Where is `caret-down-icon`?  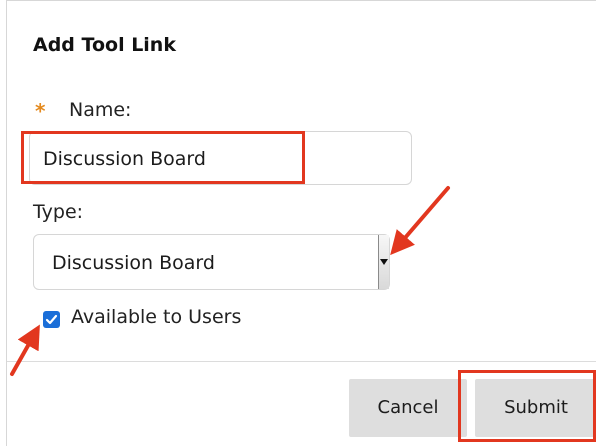 caret-down-icon is located at coordinates (384, 262).